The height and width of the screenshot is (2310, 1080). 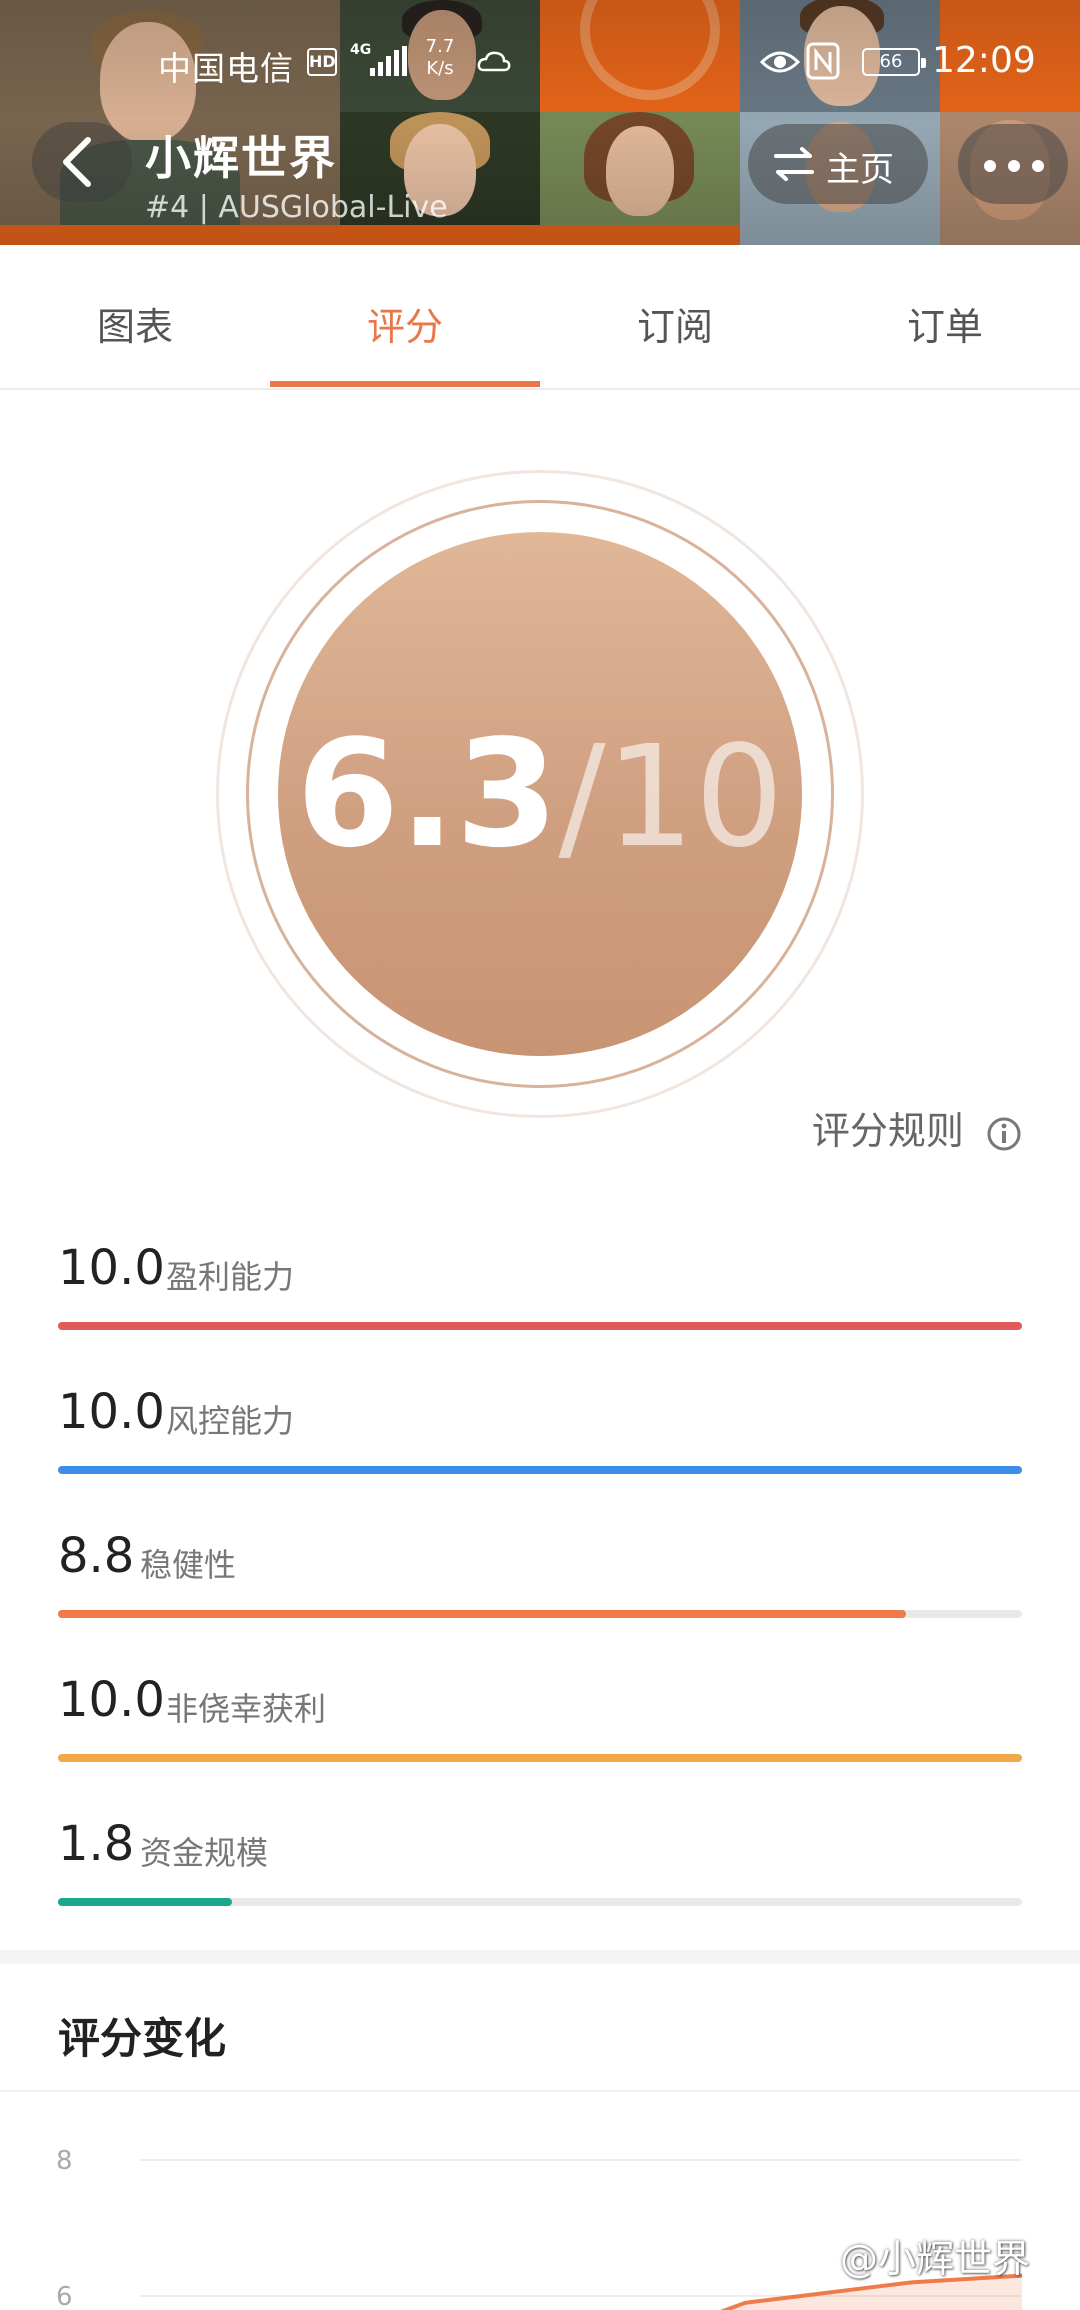 I want to click on metric-profitability: 10.0 盈利能力, so click(x=540, y=1300).